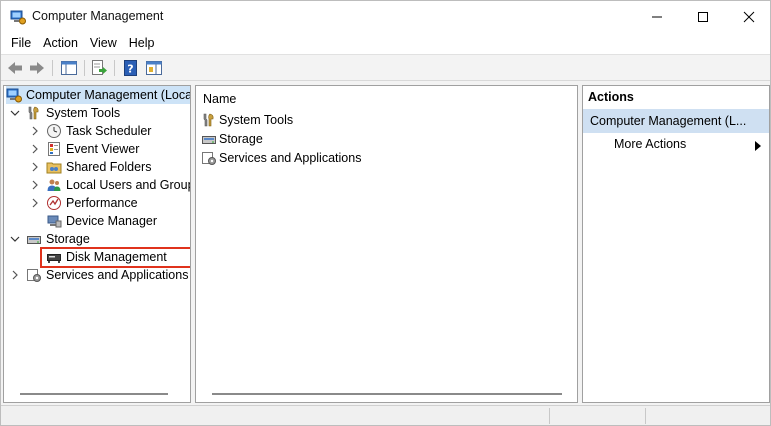 The width and height of the screenshot is (771, 426). I want to click on maximize-icon, so click(703, 16).